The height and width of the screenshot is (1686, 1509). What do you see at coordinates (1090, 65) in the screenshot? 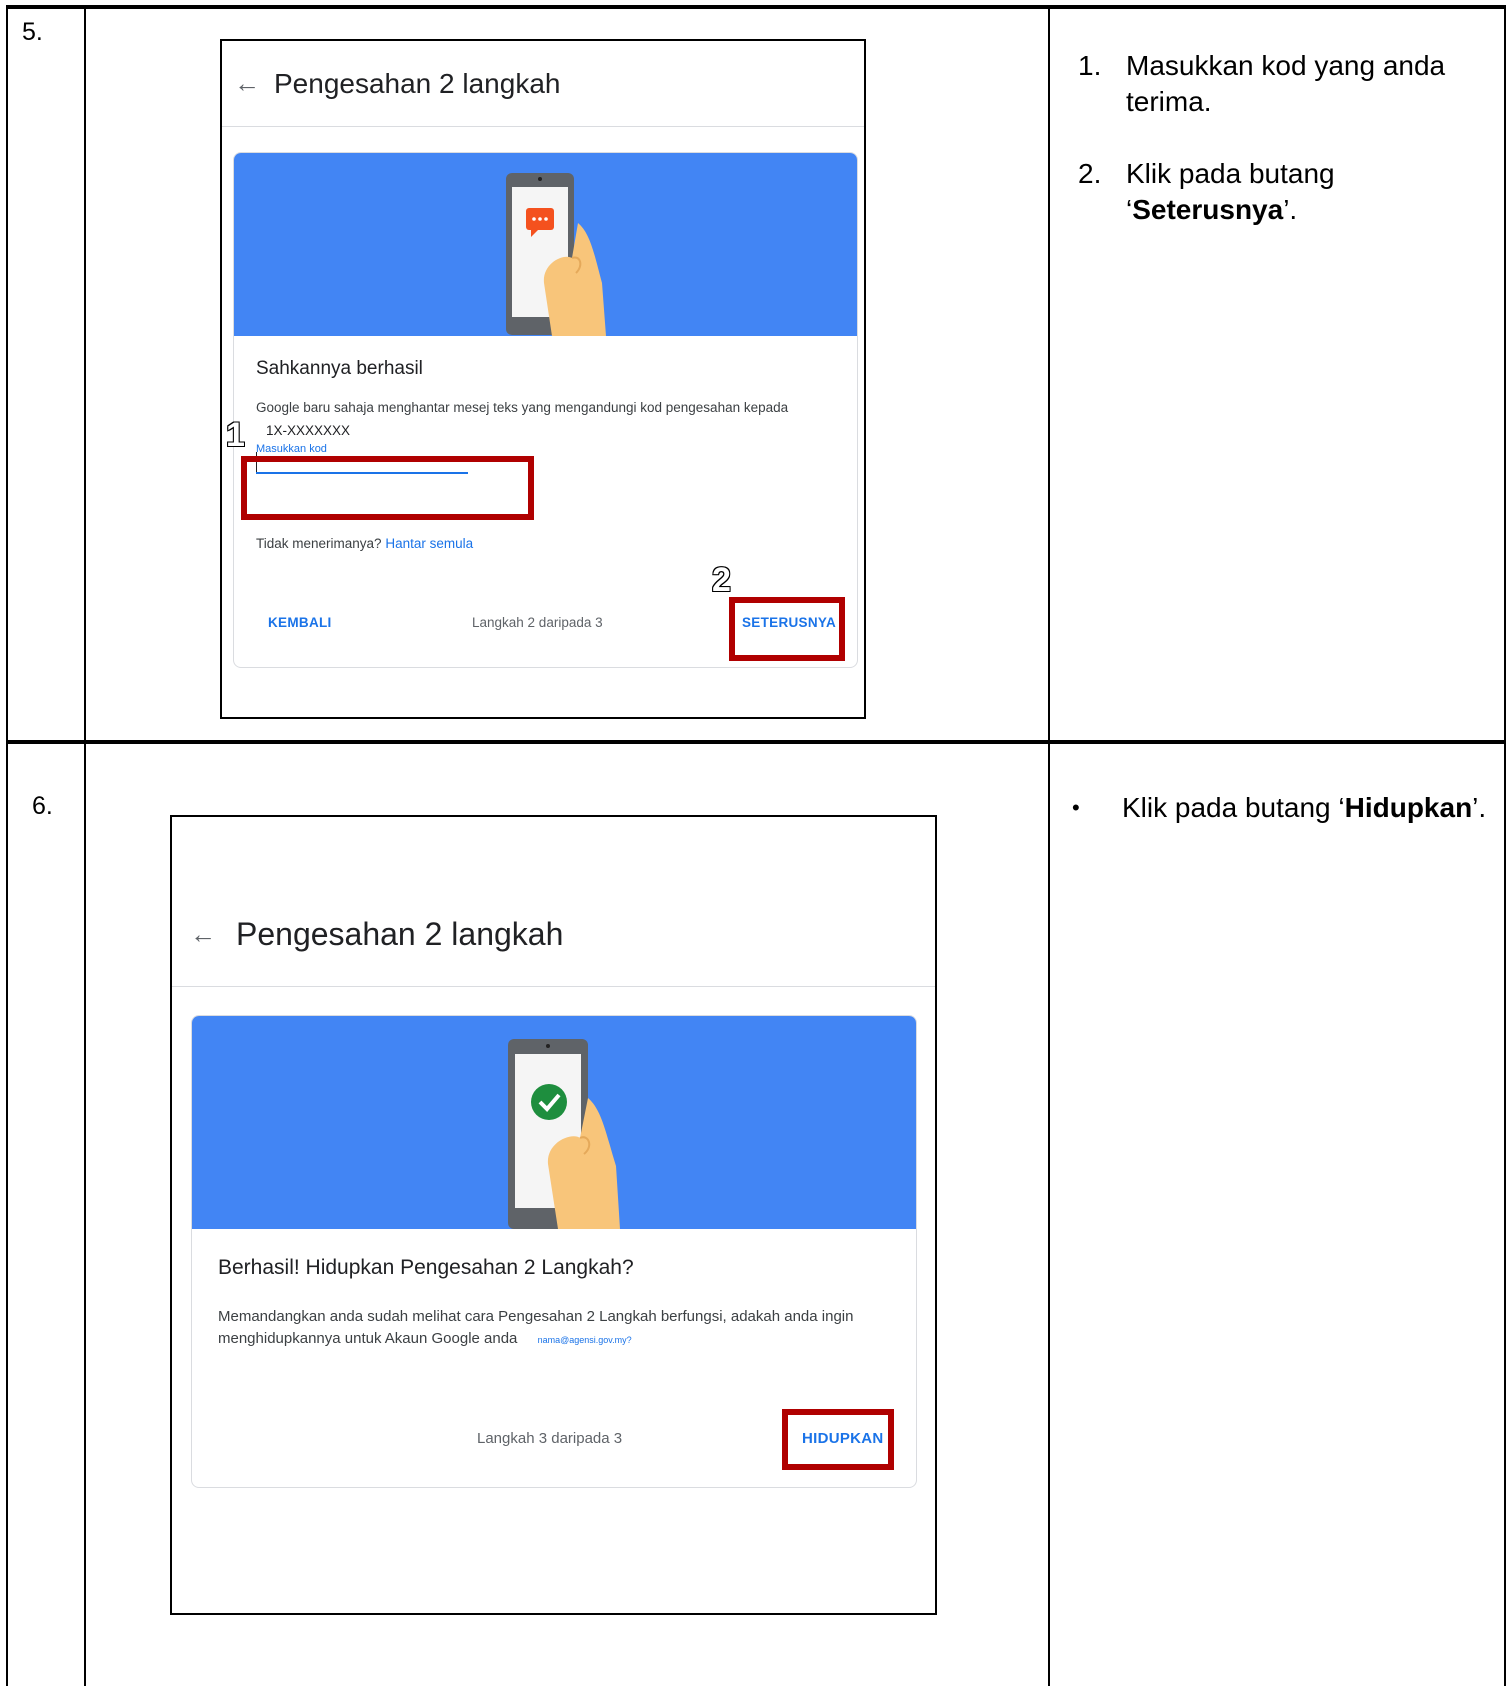
I see `step-number: 1.` at bounding box center [1090, 65].